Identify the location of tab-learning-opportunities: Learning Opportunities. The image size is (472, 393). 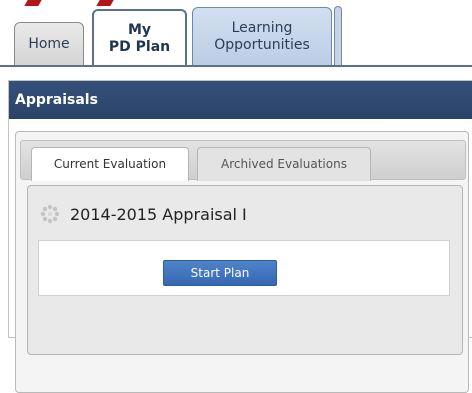
(262, 36).